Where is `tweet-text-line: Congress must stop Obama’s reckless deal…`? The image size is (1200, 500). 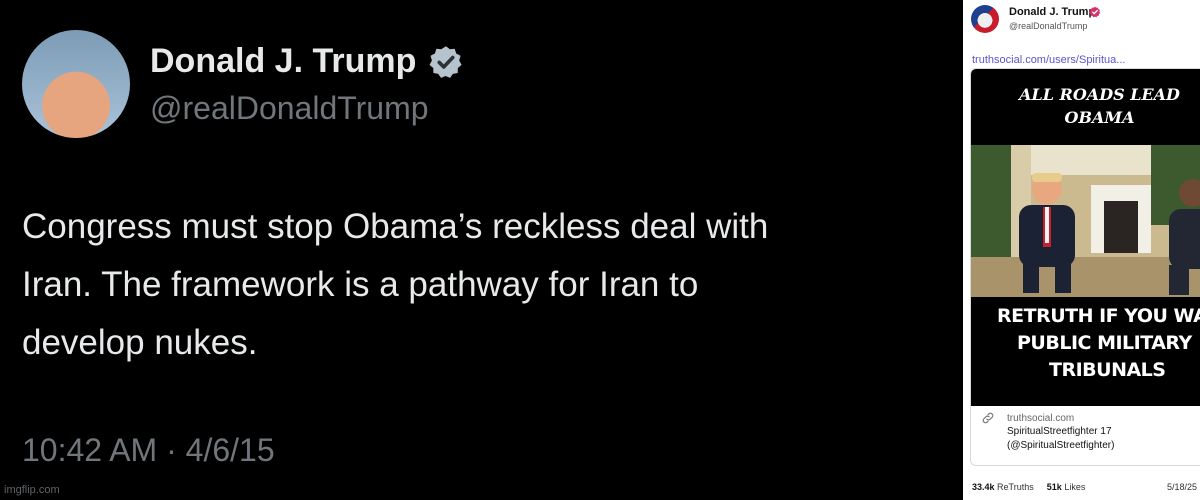 tweet-text-line: Congress must stop Obama’s reckless deal… is located at coordinates (395, 226).